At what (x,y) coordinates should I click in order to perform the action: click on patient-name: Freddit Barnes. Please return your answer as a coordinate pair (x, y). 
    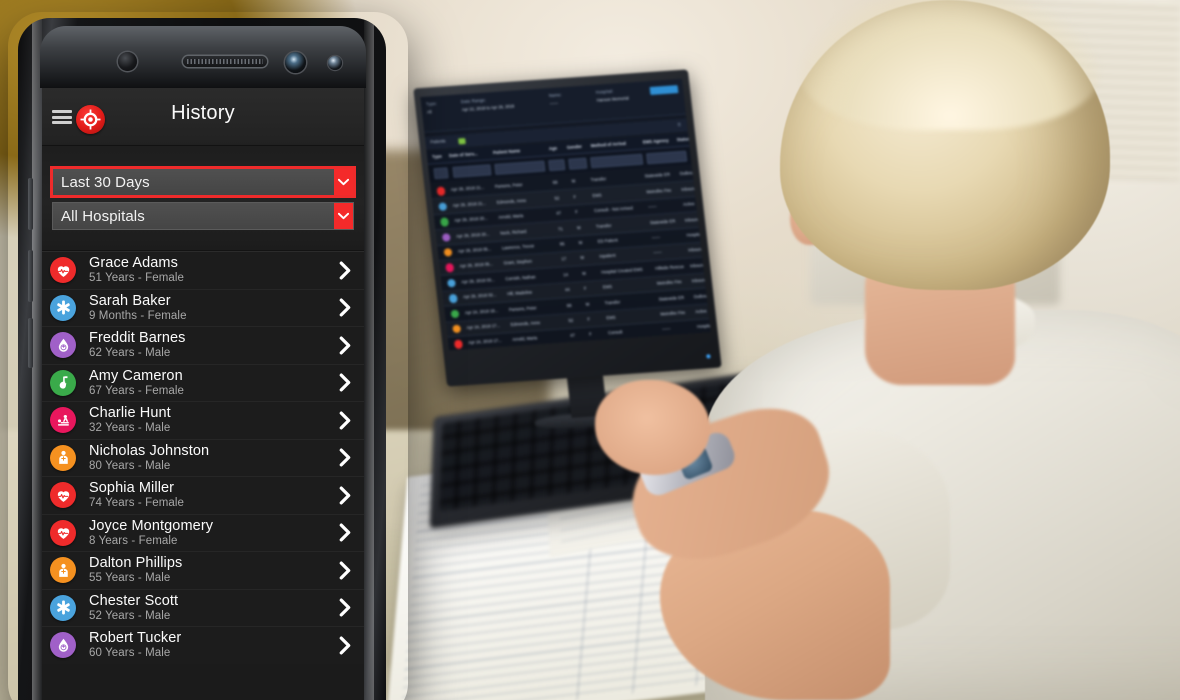
    Looking at the image, I should click on (137, 338).